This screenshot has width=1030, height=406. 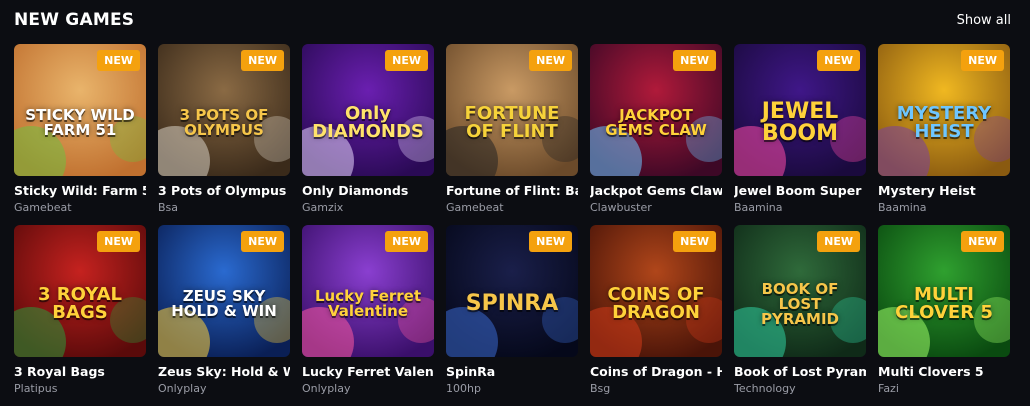 What do you see at coordinates (888, 388) in the screenshot?
I see `game-provider: Fazi` at bounding box center [888, 388].